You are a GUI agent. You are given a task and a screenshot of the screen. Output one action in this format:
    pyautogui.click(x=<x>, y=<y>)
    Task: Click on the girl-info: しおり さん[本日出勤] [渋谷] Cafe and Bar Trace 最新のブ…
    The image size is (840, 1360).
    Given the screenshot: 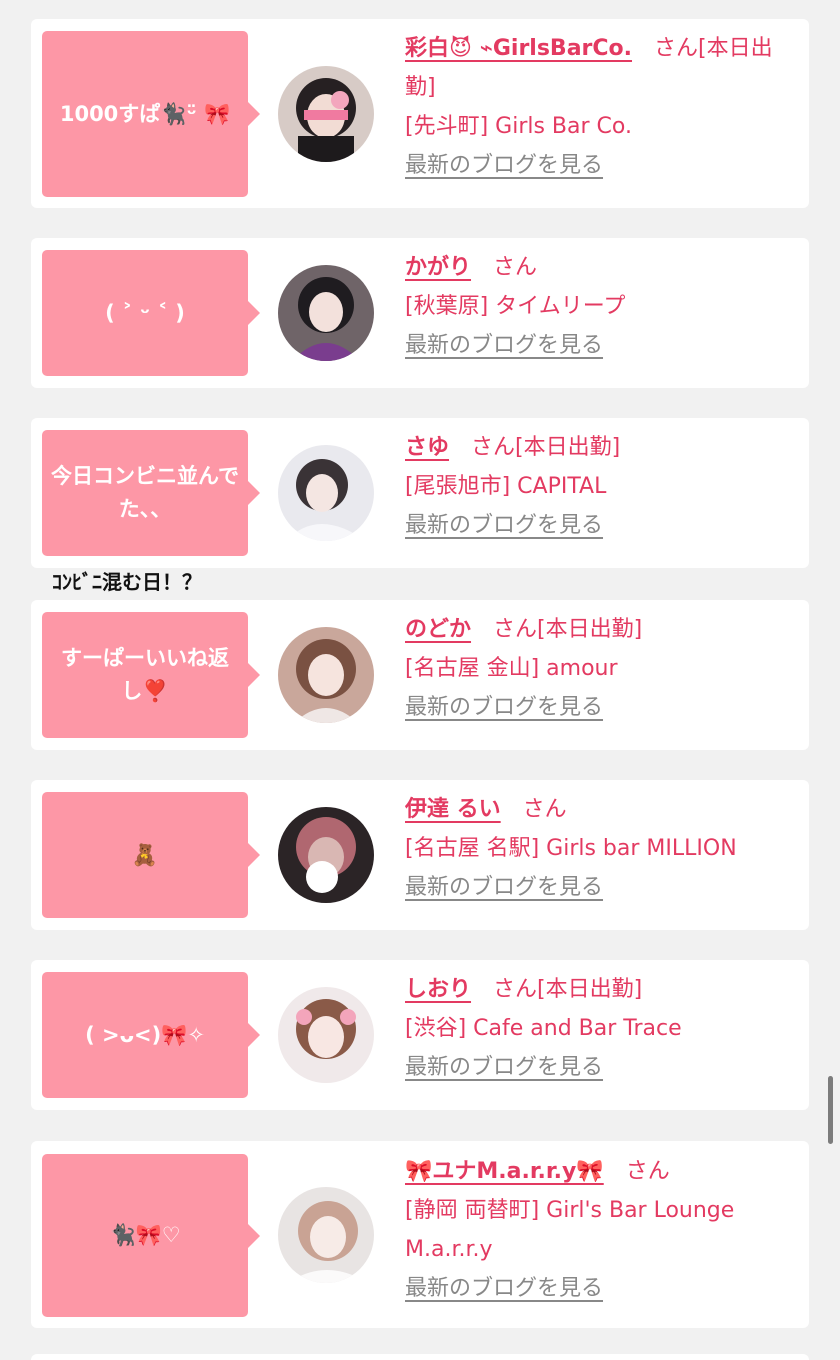 What is the action you would take?
    pyautogui.click(x=601, y=1028)
    